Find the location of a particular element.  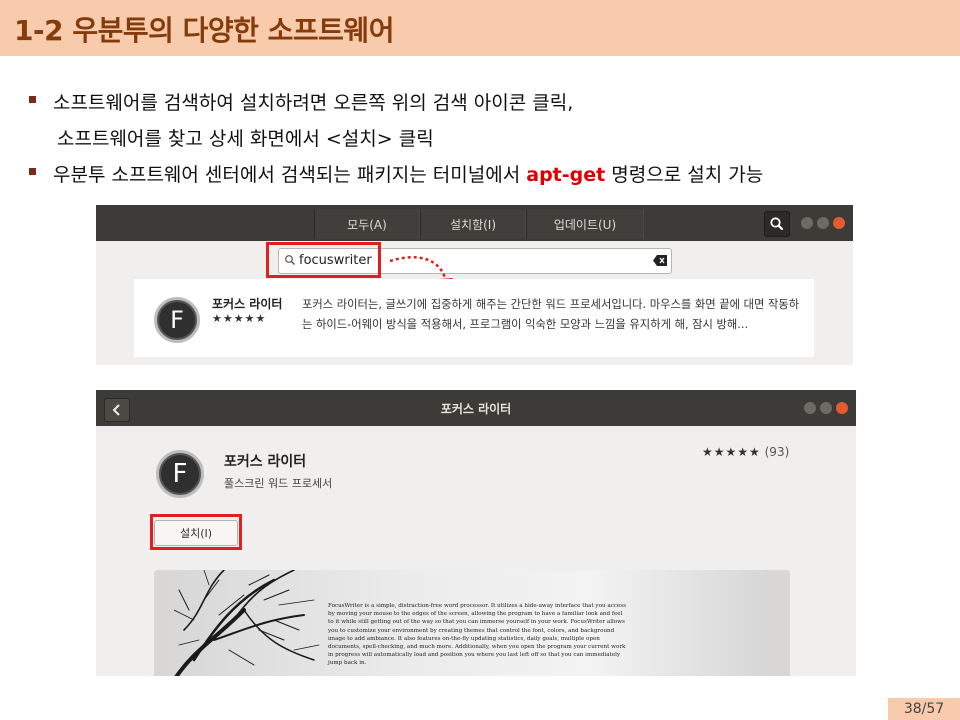

tree-branches-image is located at coordinates (247, 623).